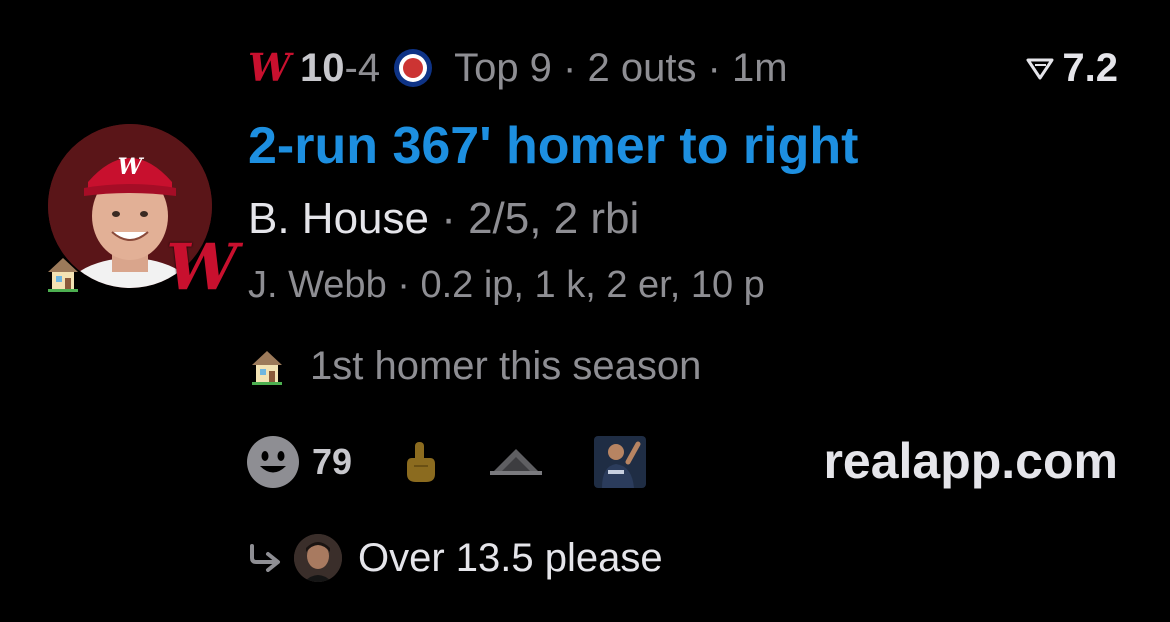  I want to click on milestone-text: 1st homer this season, so click(506, 365).